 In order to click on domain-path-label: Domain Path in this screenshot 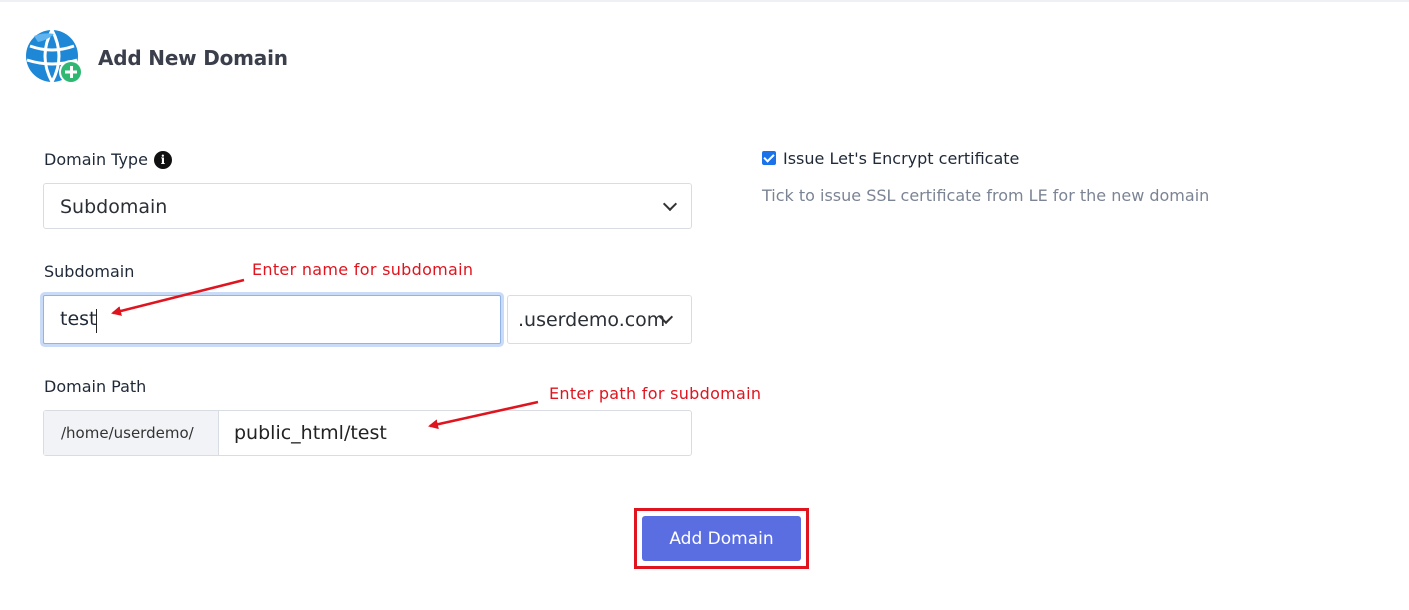, I will do `click(95, 386)`.